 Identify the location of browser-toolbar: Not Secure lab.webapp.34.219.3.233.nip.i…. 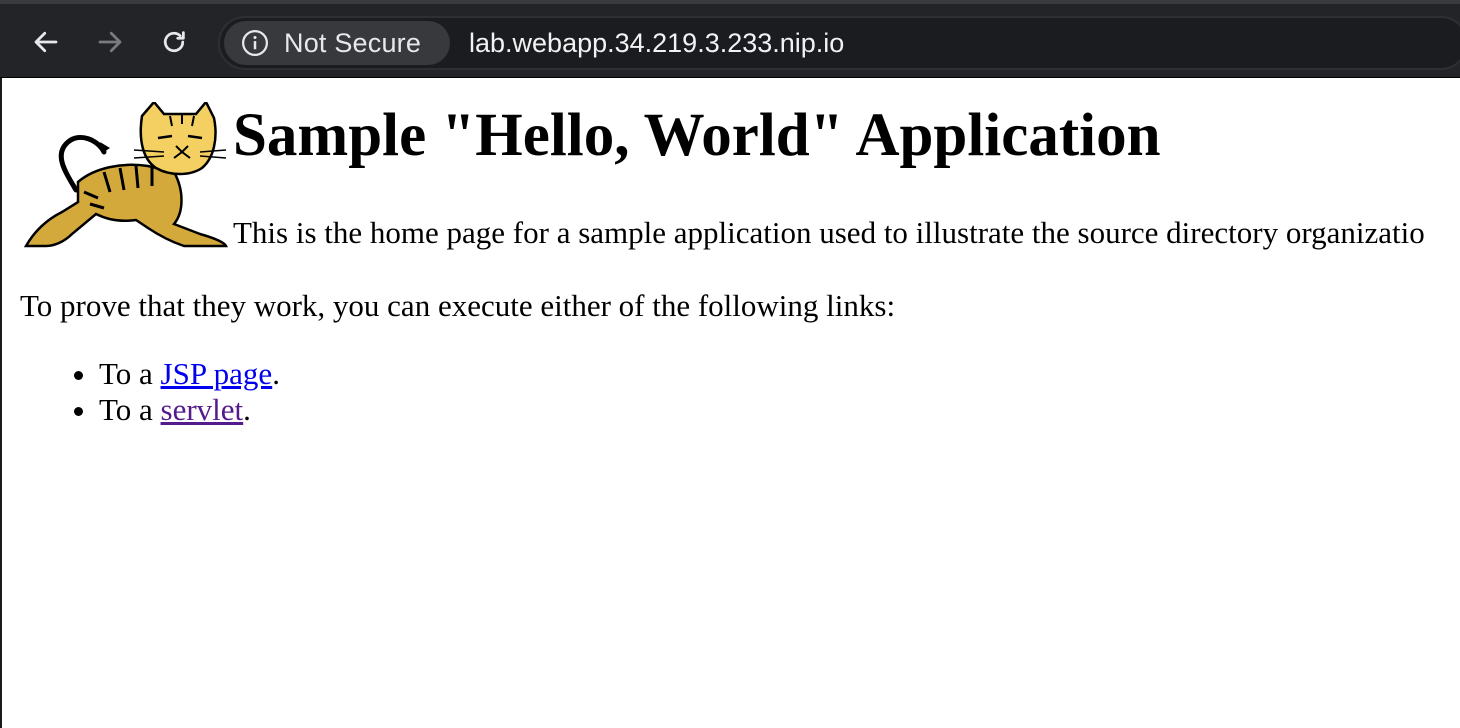
(730, 39).